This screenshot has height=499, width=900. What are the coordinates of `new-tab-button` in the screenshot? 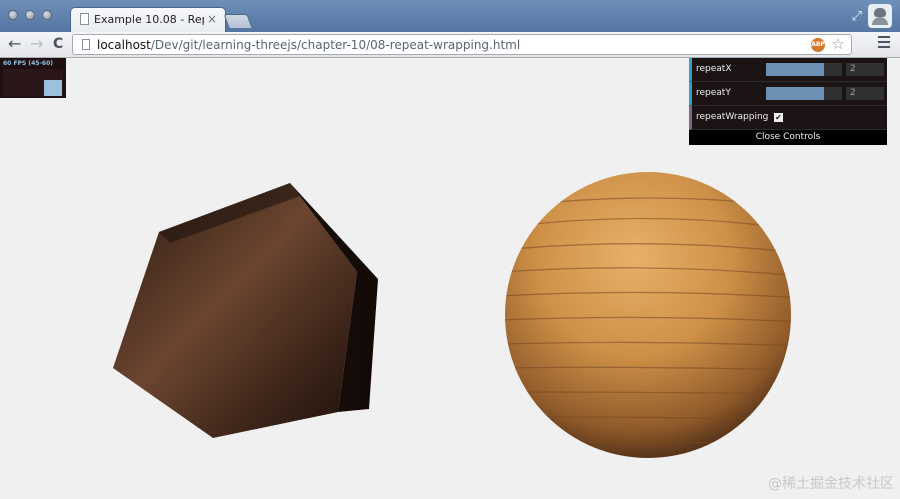 It's located at (238, 21).